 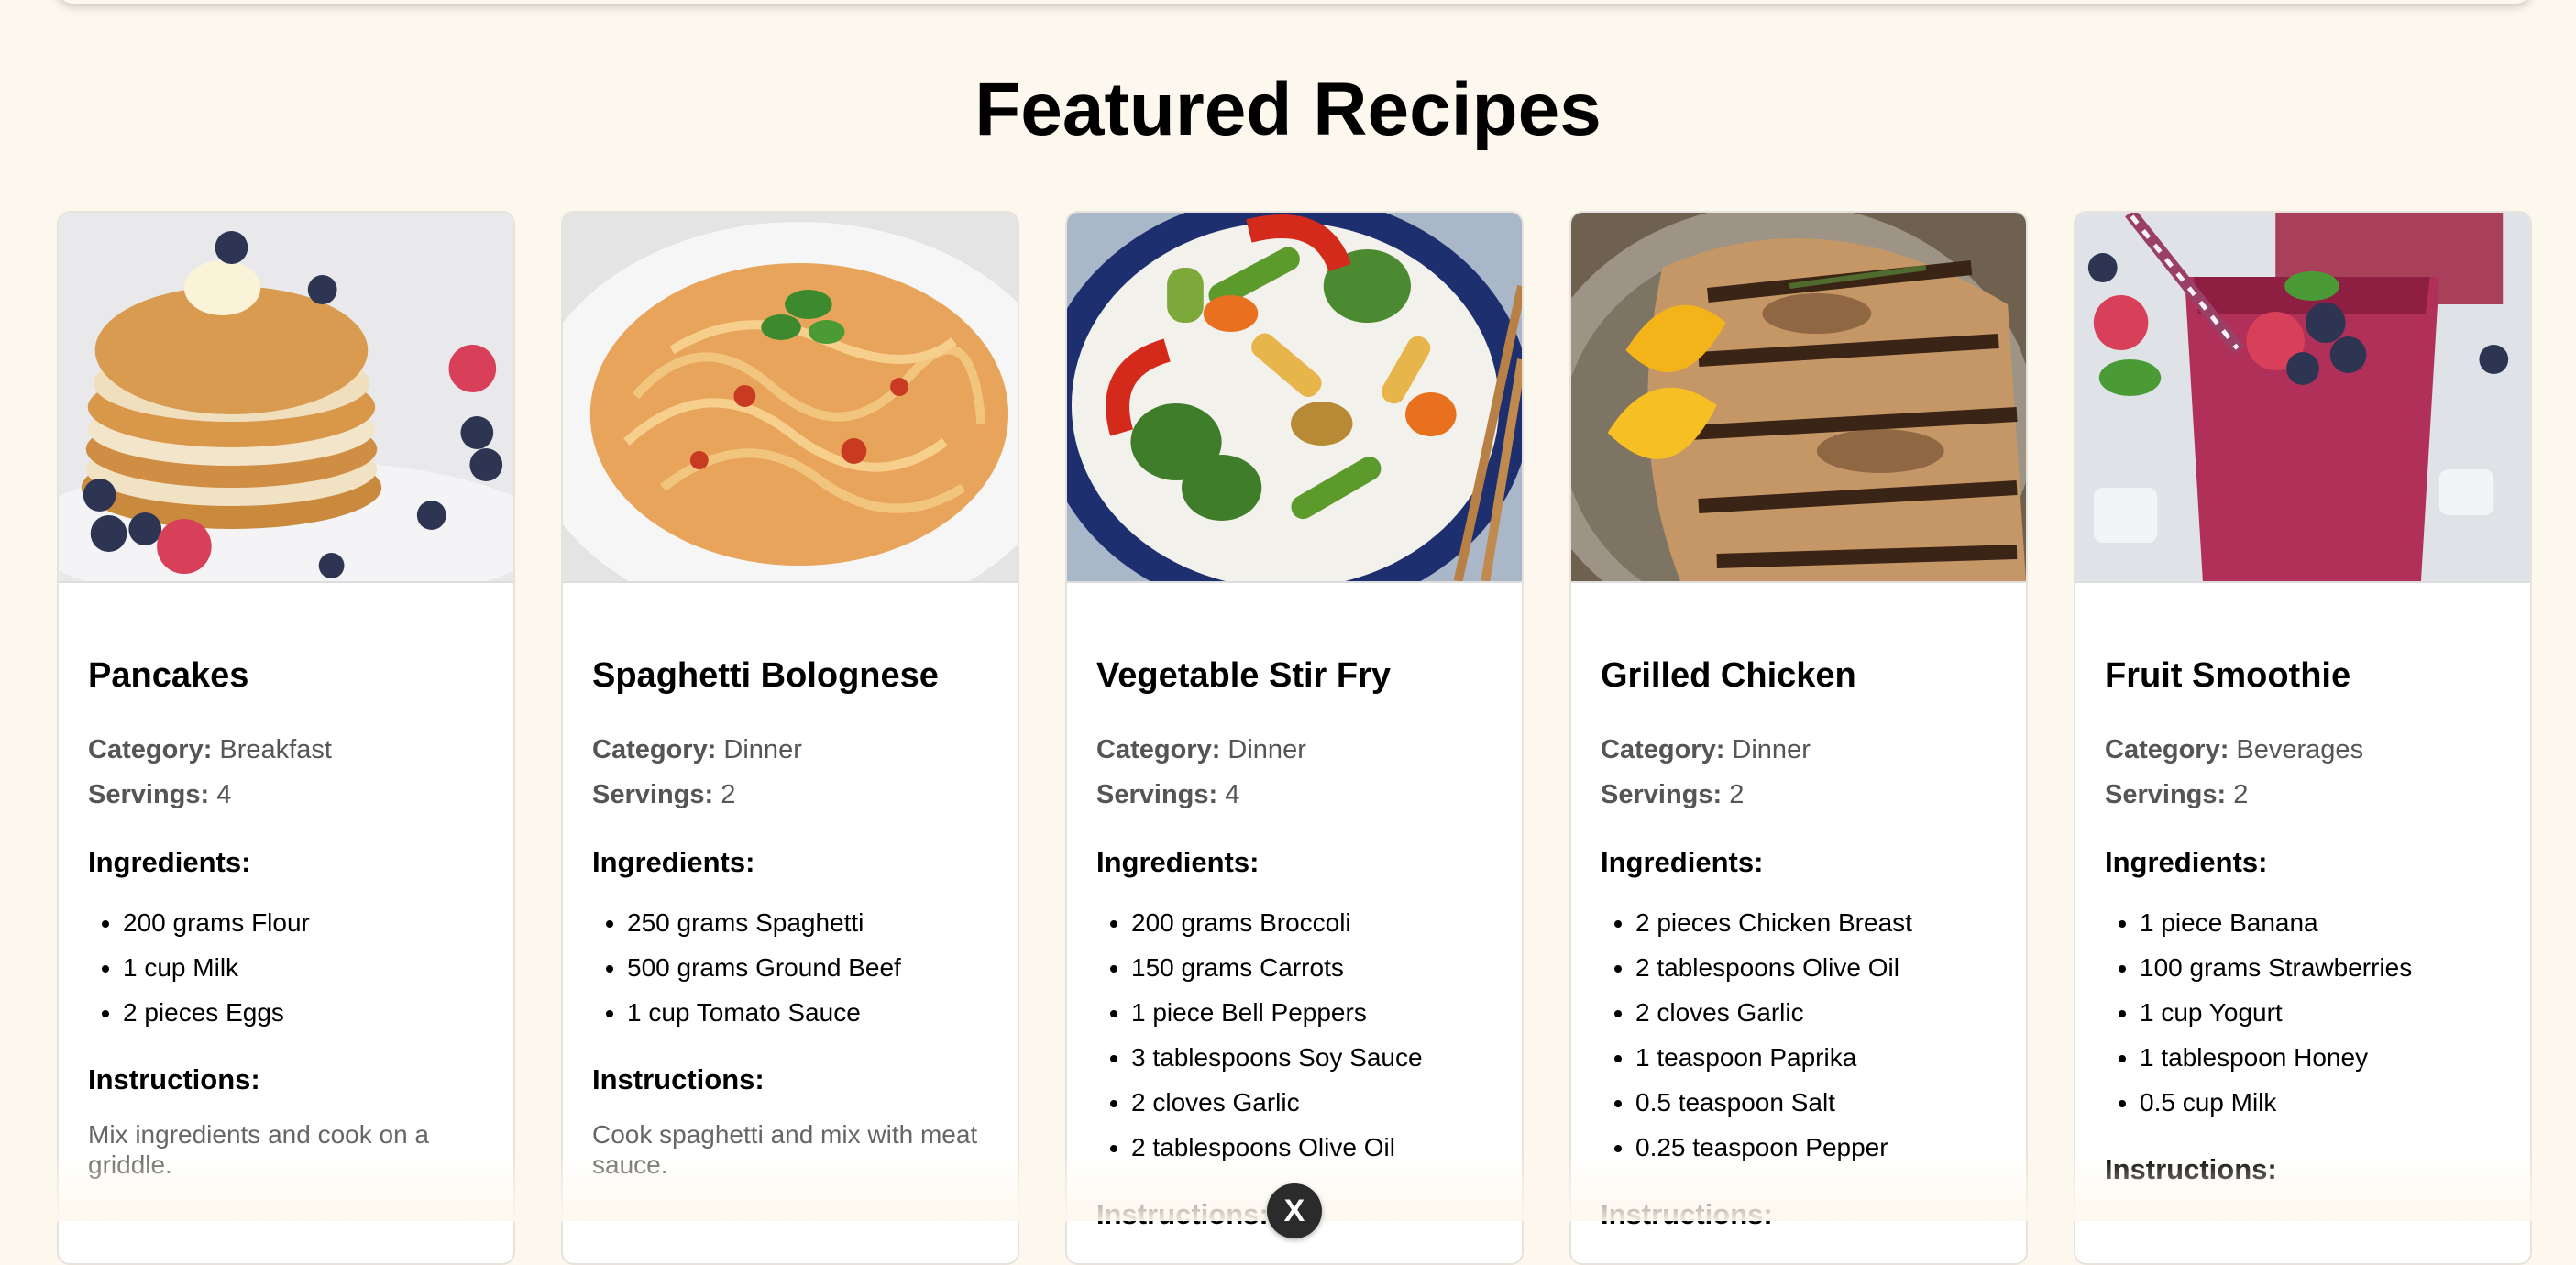 What do you see at coordinates (1312, 1057) in the screenshot?
I see `ingredient-item: 3 tablespoons Soy Sauce` at bounding box center [1312, 1057].